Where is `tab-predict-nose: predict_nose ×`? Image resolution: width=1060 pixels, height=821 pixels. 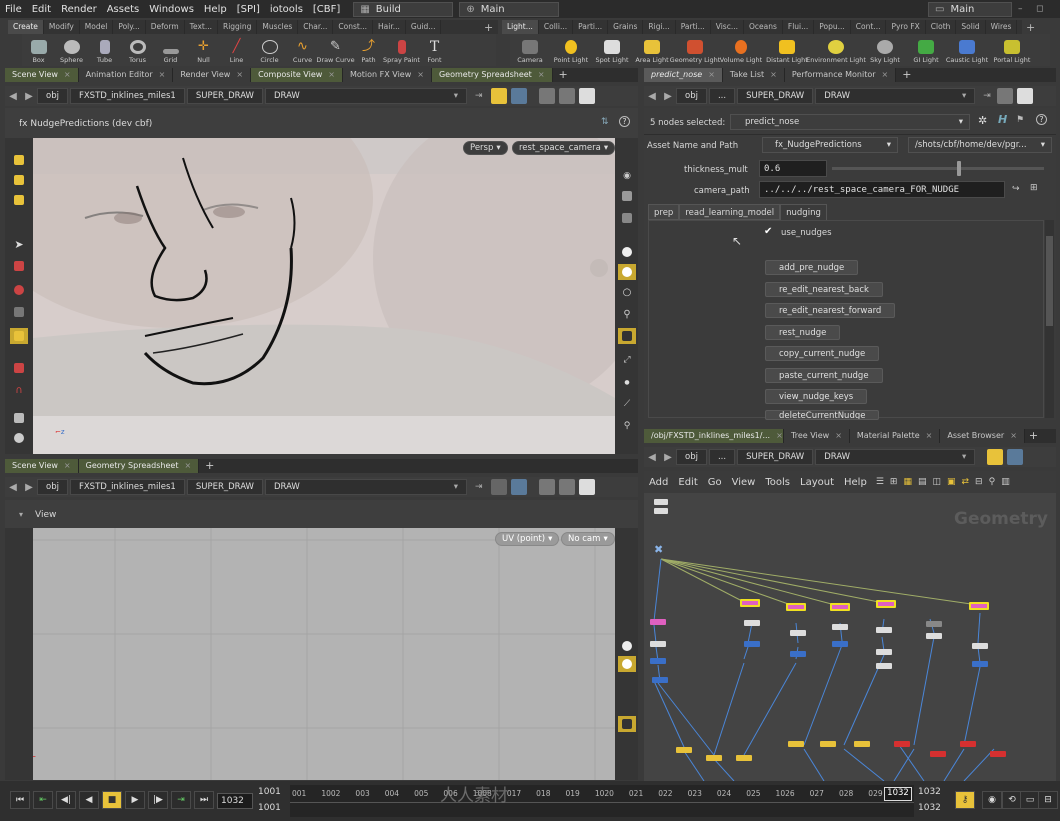
tab-predict-nose: predict_nose × is located at coordinates (683, 75).